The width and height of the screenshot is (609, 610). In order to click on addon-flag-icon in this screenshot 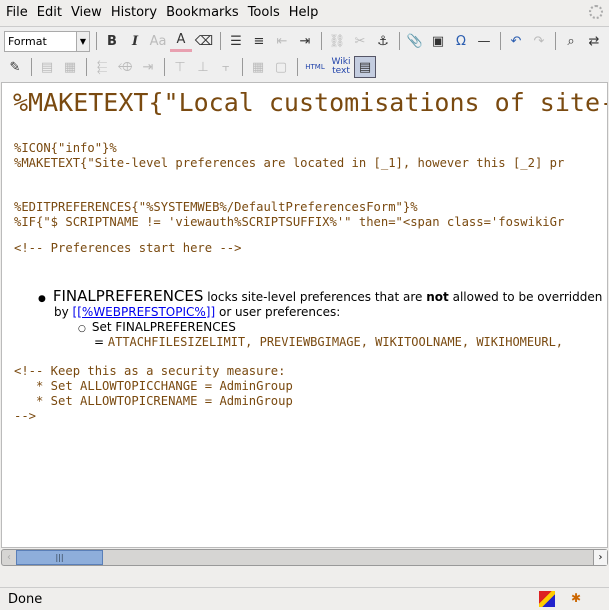, I will do `click(547, 599)`.